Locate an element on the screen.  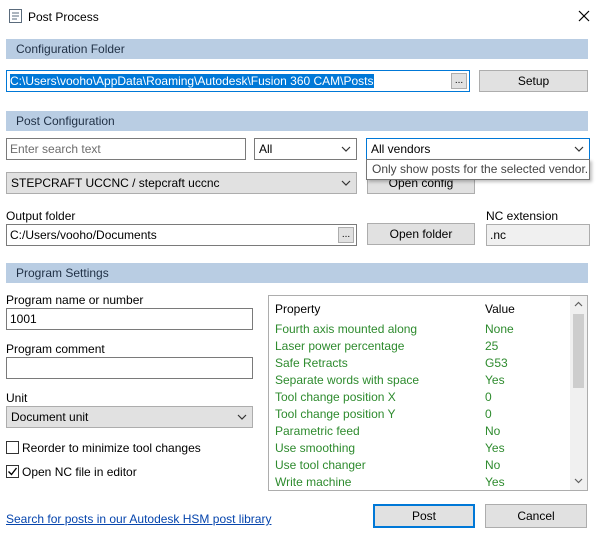
checkmark-icon is located at coordinates (13, 471).